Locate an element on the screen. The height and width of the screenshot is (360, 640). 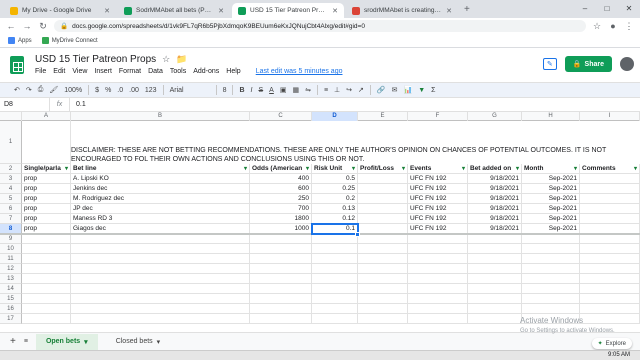
menu-item: Help is located at coordinates (233, 71).